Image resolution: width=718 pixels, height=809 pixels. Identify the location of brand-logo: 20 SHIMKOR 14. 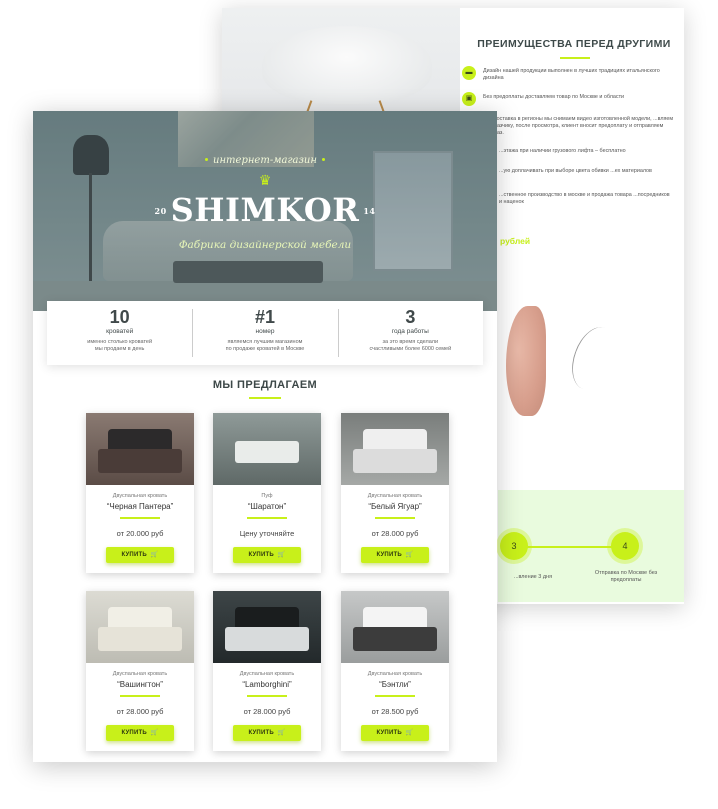
(265, 210).